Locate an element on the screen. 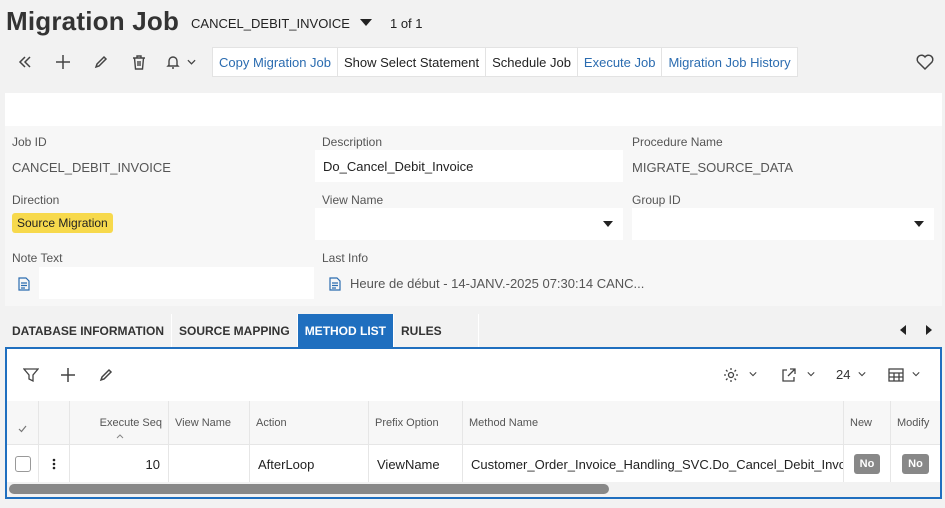  pencil-icon is located at coordinates (101, 62).